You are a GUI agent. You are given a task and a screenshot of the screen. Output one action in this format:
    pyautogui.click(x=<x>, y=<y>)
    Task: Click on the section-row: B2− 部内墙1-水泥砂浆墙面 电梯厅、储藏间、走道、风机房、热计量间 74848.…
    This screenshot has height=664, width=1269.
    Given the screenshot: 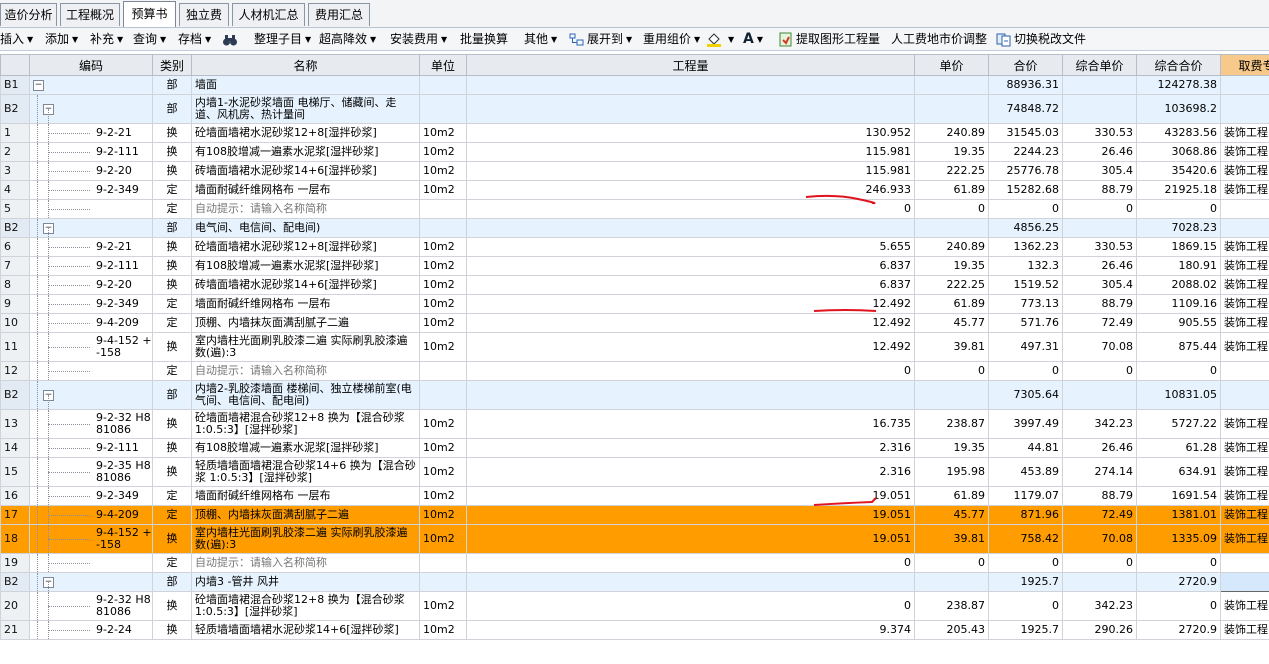 What is the action you would take?
    pyautogui.click(x=634, y=109)
    